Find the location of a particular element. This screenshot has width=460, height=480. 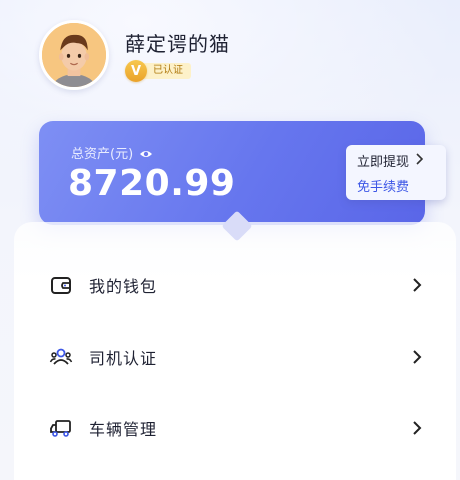

verified-v-icon: V is located at coordinates (136, 71).